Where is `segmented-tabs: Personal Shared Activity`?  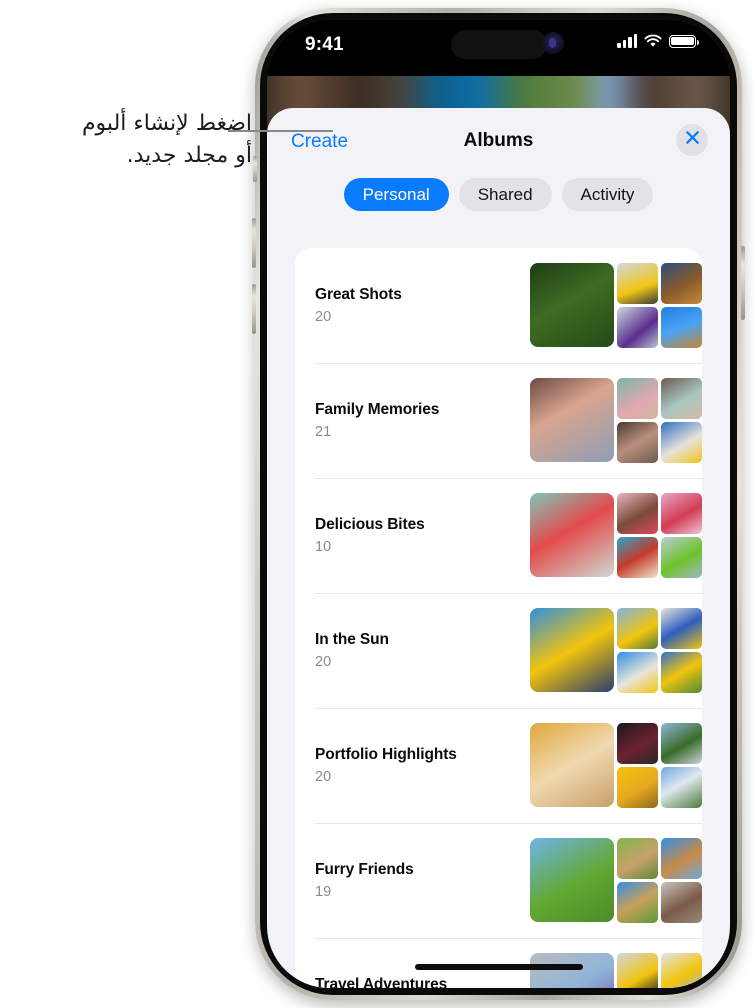
segmented-tabs: Personal Shared Activity is located at coordinates (498, 194).